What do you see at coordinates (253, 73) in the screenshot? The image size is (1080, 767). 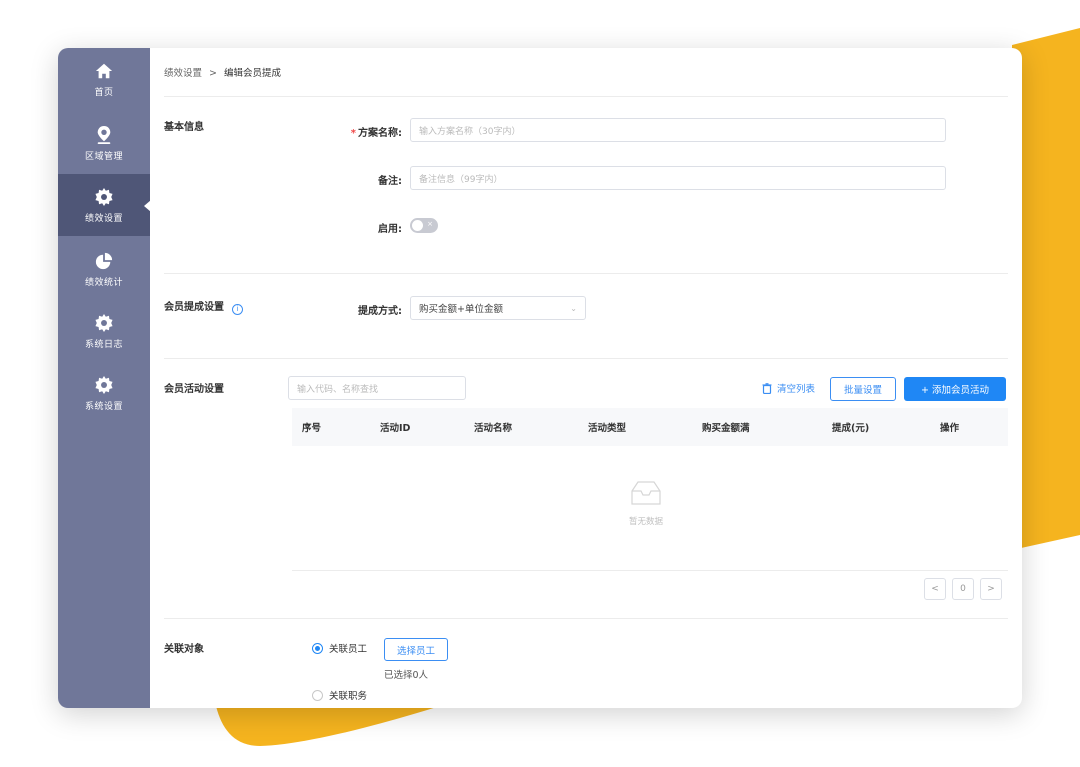 I see `breadcrumb-current: 编辑会员提成` at bounding box center [253, 73].